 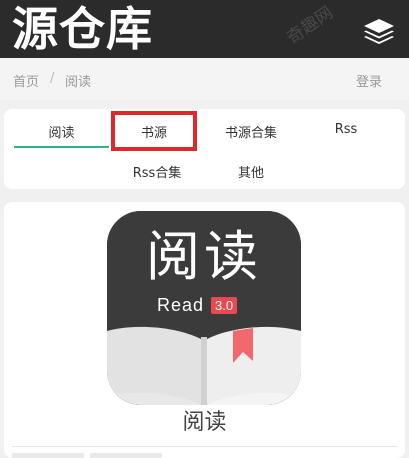 What do you see at coordinates (224, 305) in the screenshot?
I see `version-badge: 3.0` at bounding box center [224, 305].